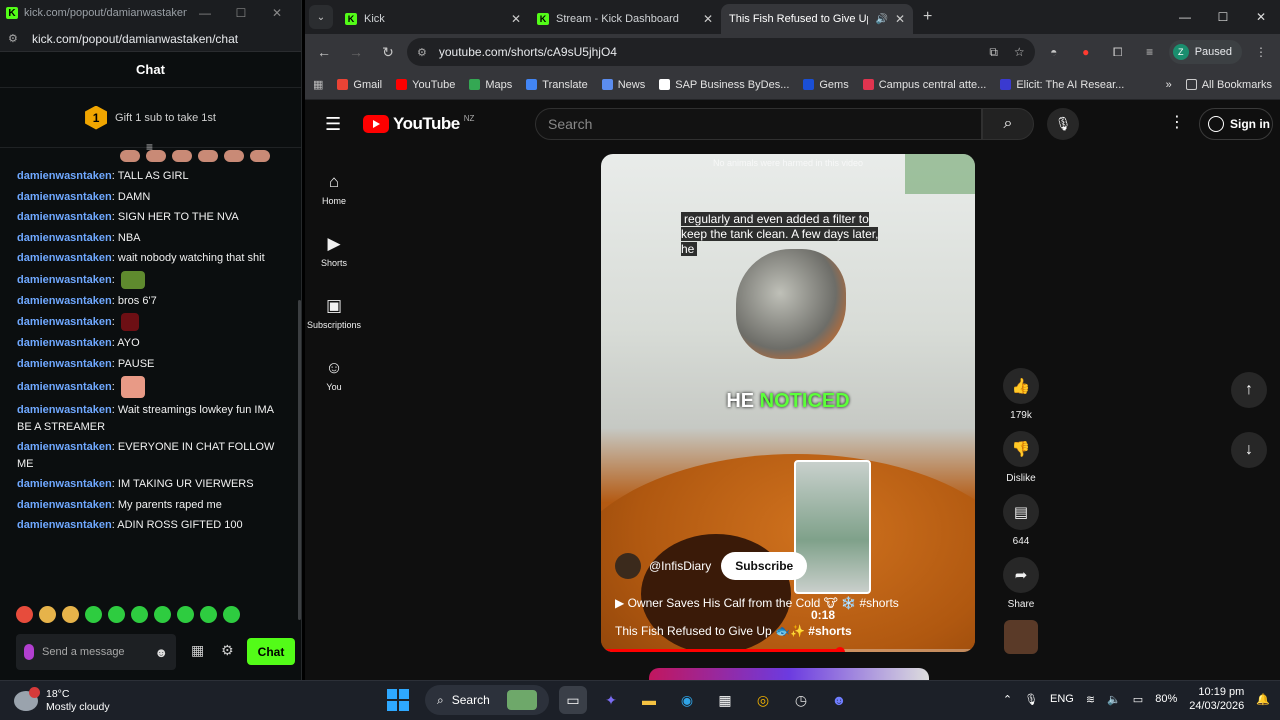 Image resolution: width=1280 pixels, height=720 pixels. I want to click on kick-url-bar: ⚙ kick.com/popout/damianwastaken/chat, so click(150, 39).